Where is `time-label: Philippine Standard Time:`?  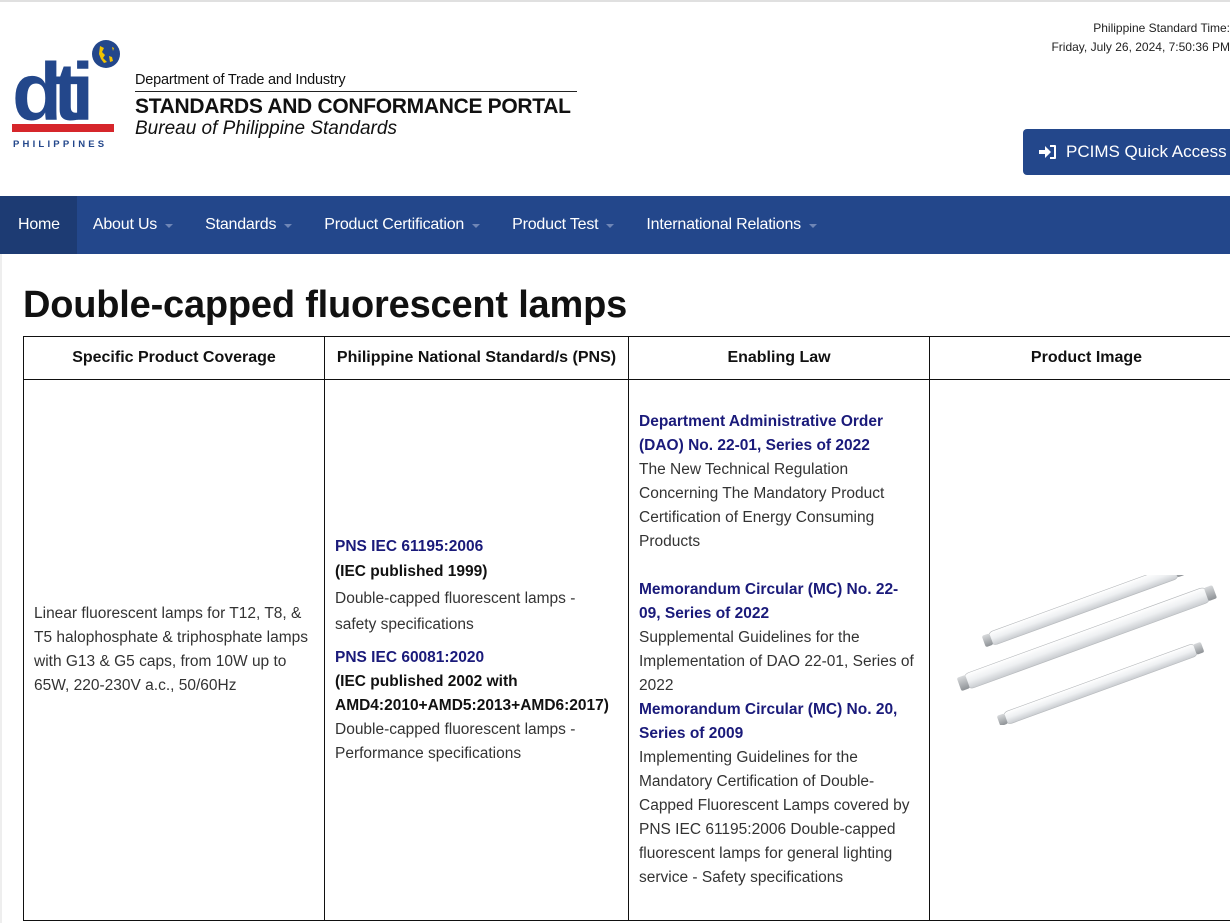 time-label: Philippine Standard Time: is located at coordinates (1161, 28).